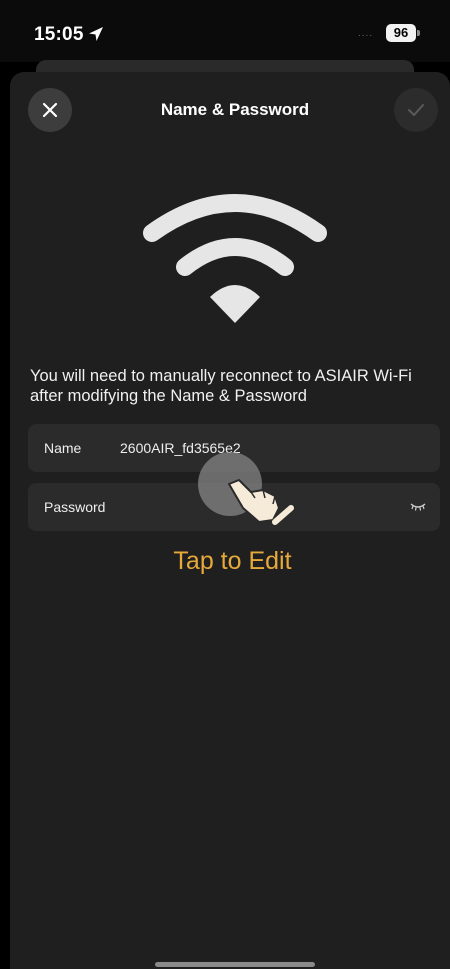  What do you see at coordinates (418, 33) in the screenshot?
I see `battery-tip` at bounding box center [418, 33].